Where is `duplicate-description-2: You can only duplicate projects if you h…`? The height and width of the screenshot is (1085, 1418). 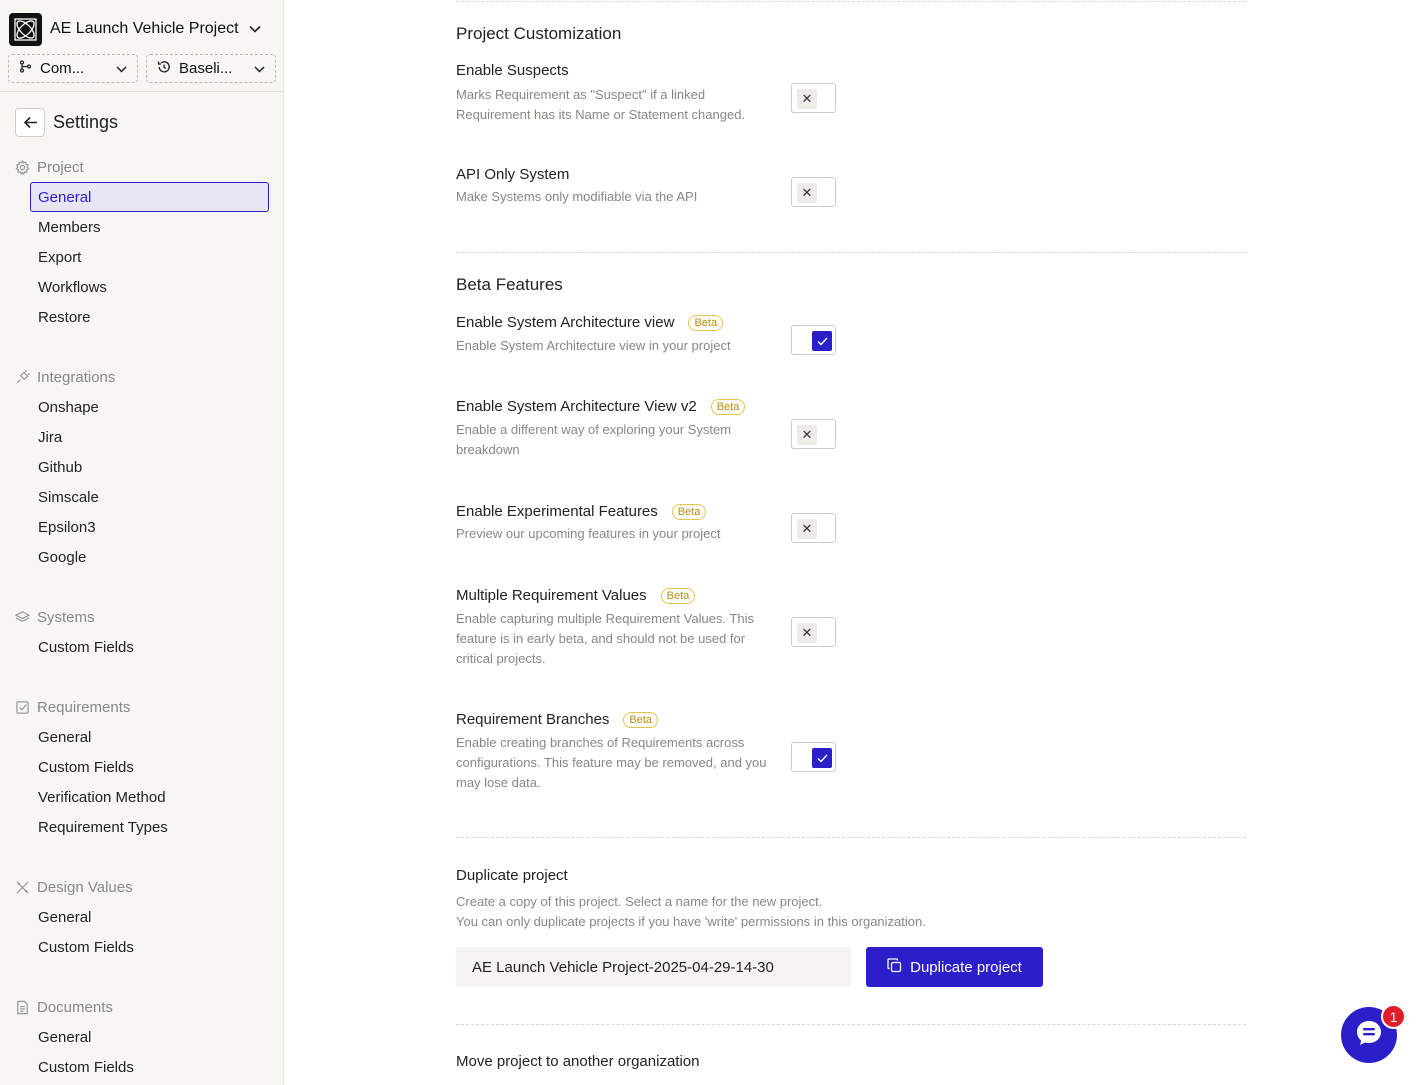
duplicate-description-2: You can only duplicate projects if you h… is located at coordinates (691, 921).